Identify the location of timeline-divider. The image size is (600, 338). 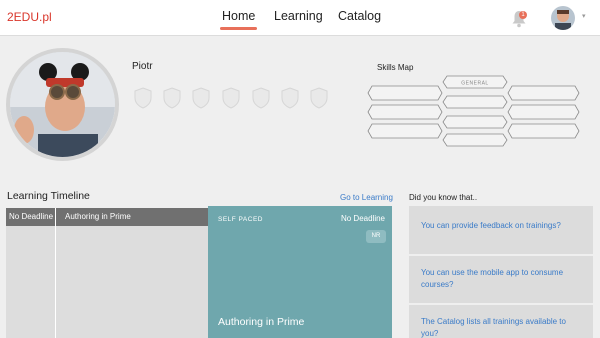
(55, 273).